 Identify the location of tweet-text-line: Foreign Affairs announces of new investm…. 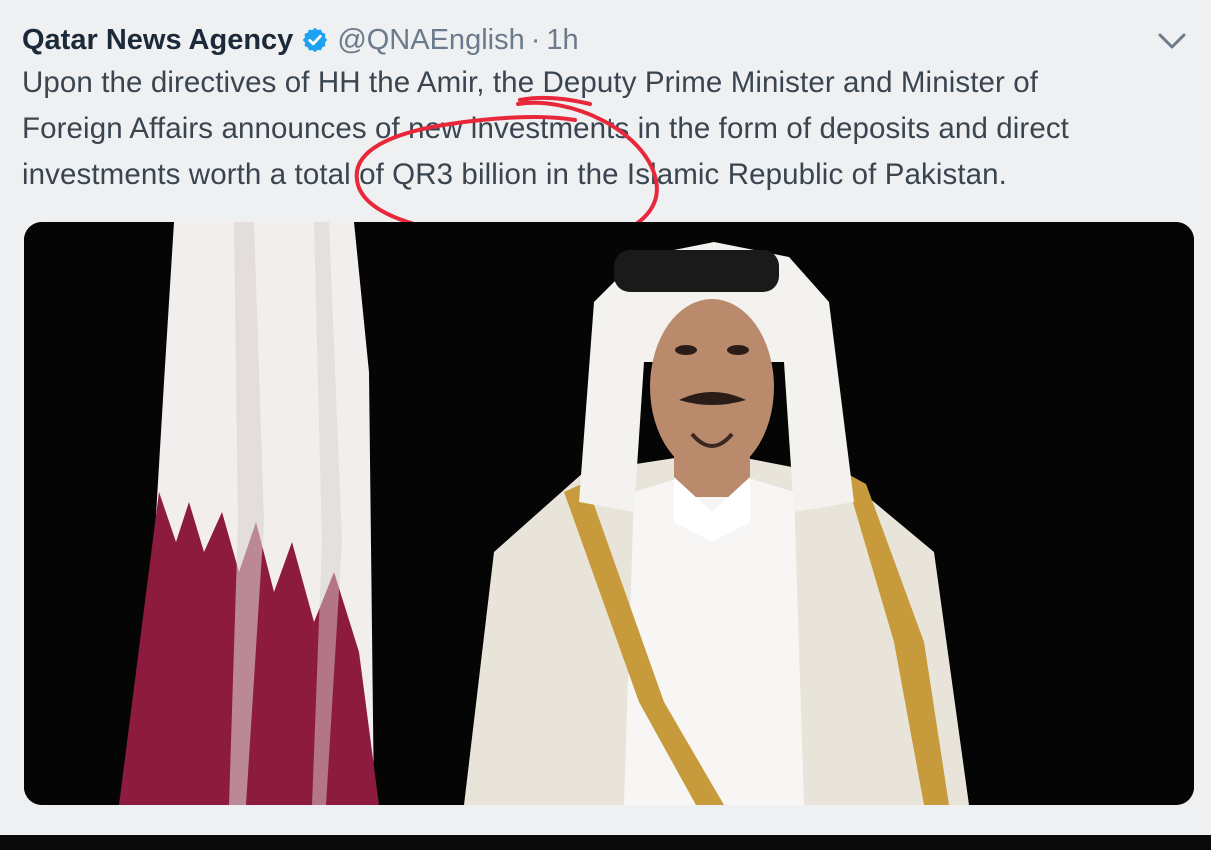
(545, 128).